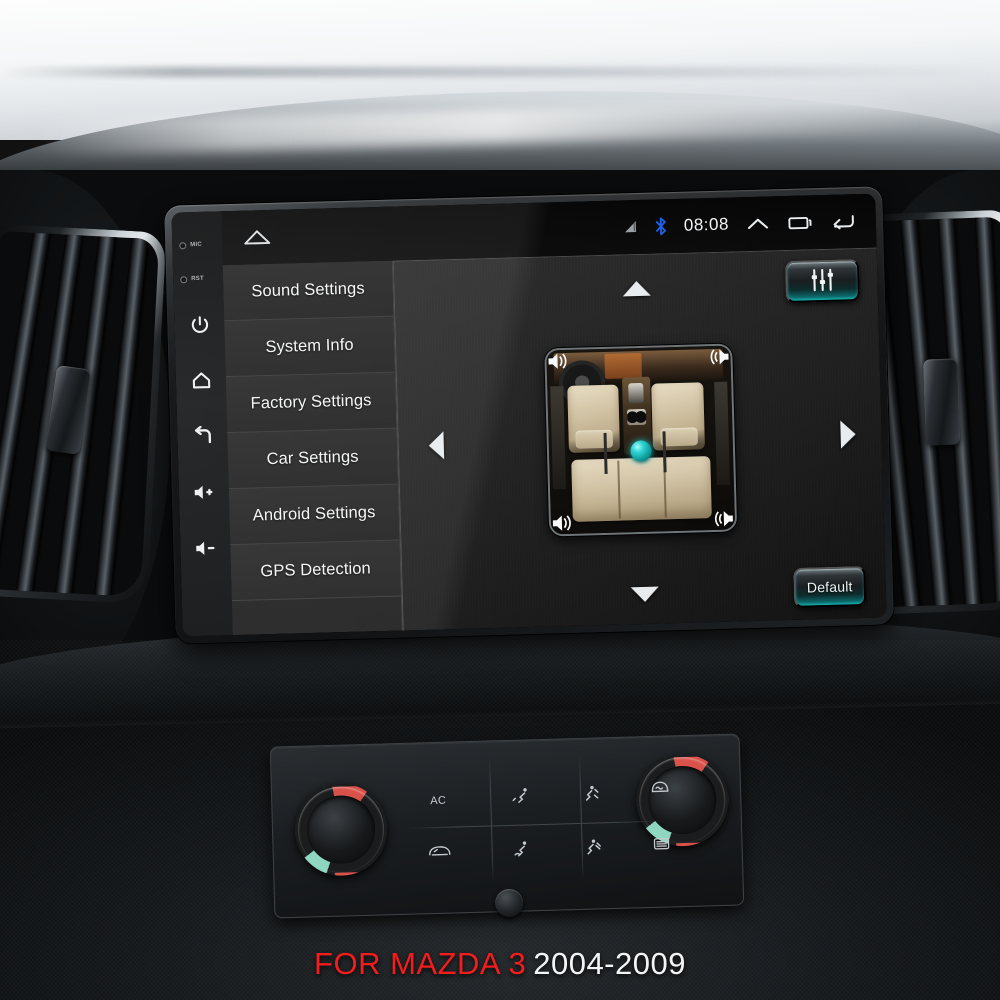 This screenshot has height=1000, width=1000. I want to click on equalizer-button, so click(822, 281).